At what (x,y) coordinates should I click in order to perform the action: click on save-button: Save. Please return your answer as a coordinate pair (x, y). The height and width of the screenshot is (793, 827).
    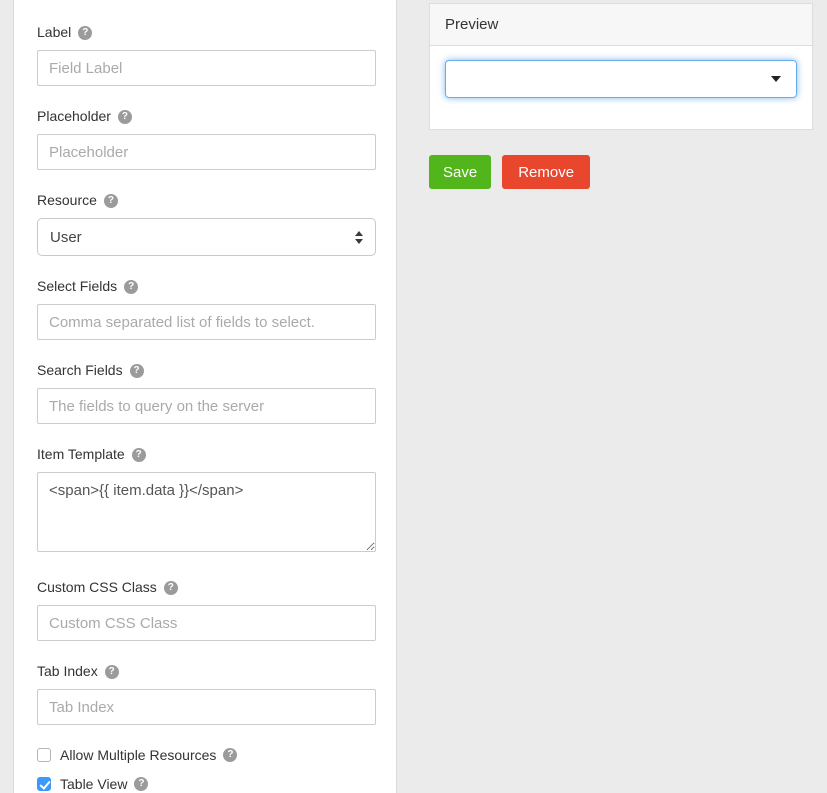
    Looking at the image, I should click on (460, 172).